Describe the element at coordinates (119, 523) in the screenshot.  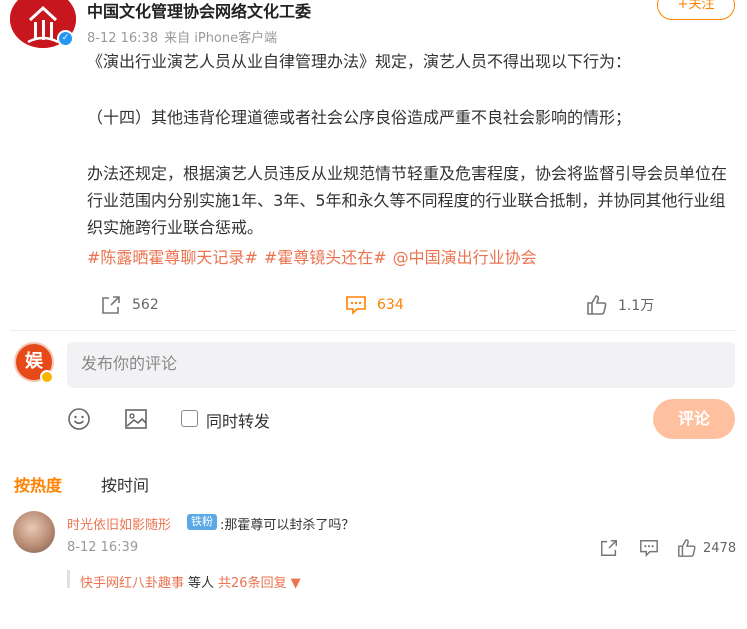
I see `commenter-name: 时光依旧如影随形` at that location.